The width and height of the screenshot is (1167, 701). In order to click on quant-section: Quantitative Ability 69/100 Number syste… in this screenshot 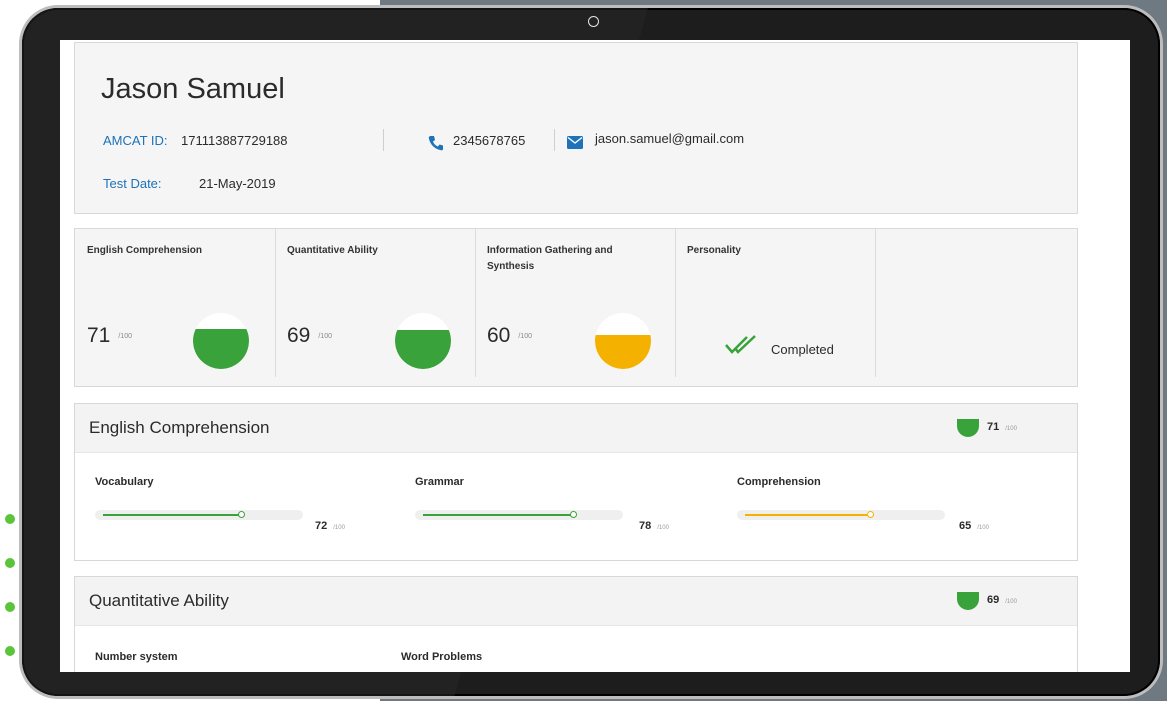, I will do `click(576, 624)`.